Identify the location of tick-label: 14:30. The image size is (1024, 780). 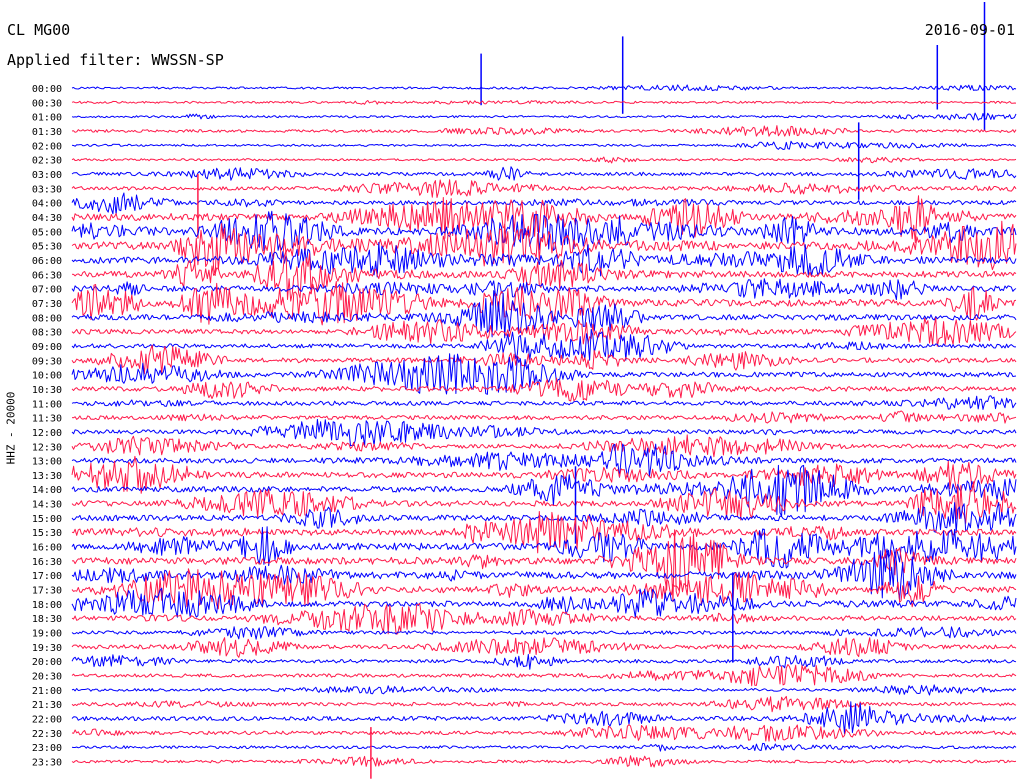
(47, 505).